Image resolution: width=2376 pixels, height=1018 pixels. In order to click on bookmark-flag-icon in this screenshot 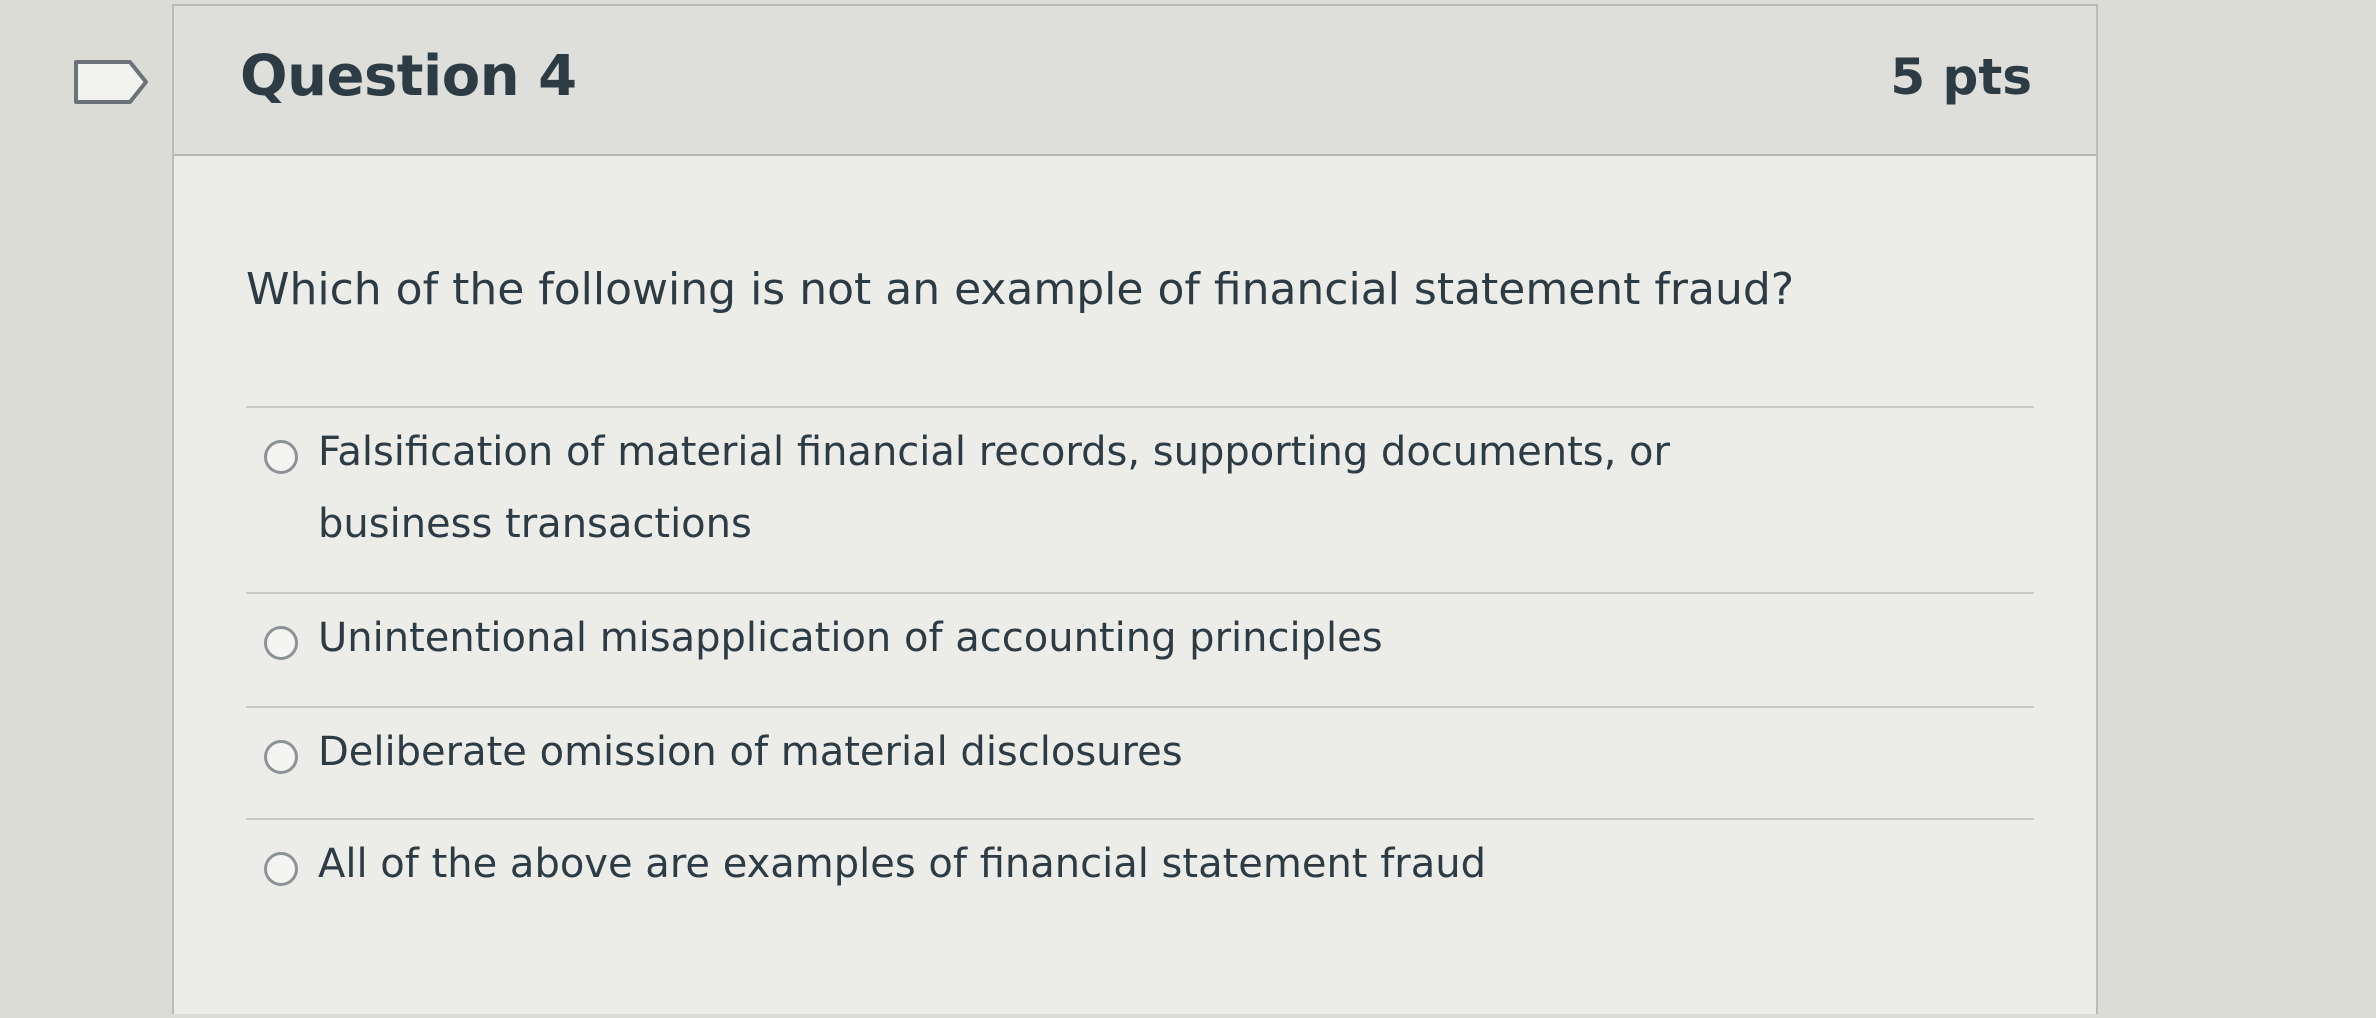, I will do `click(112, 82)`.